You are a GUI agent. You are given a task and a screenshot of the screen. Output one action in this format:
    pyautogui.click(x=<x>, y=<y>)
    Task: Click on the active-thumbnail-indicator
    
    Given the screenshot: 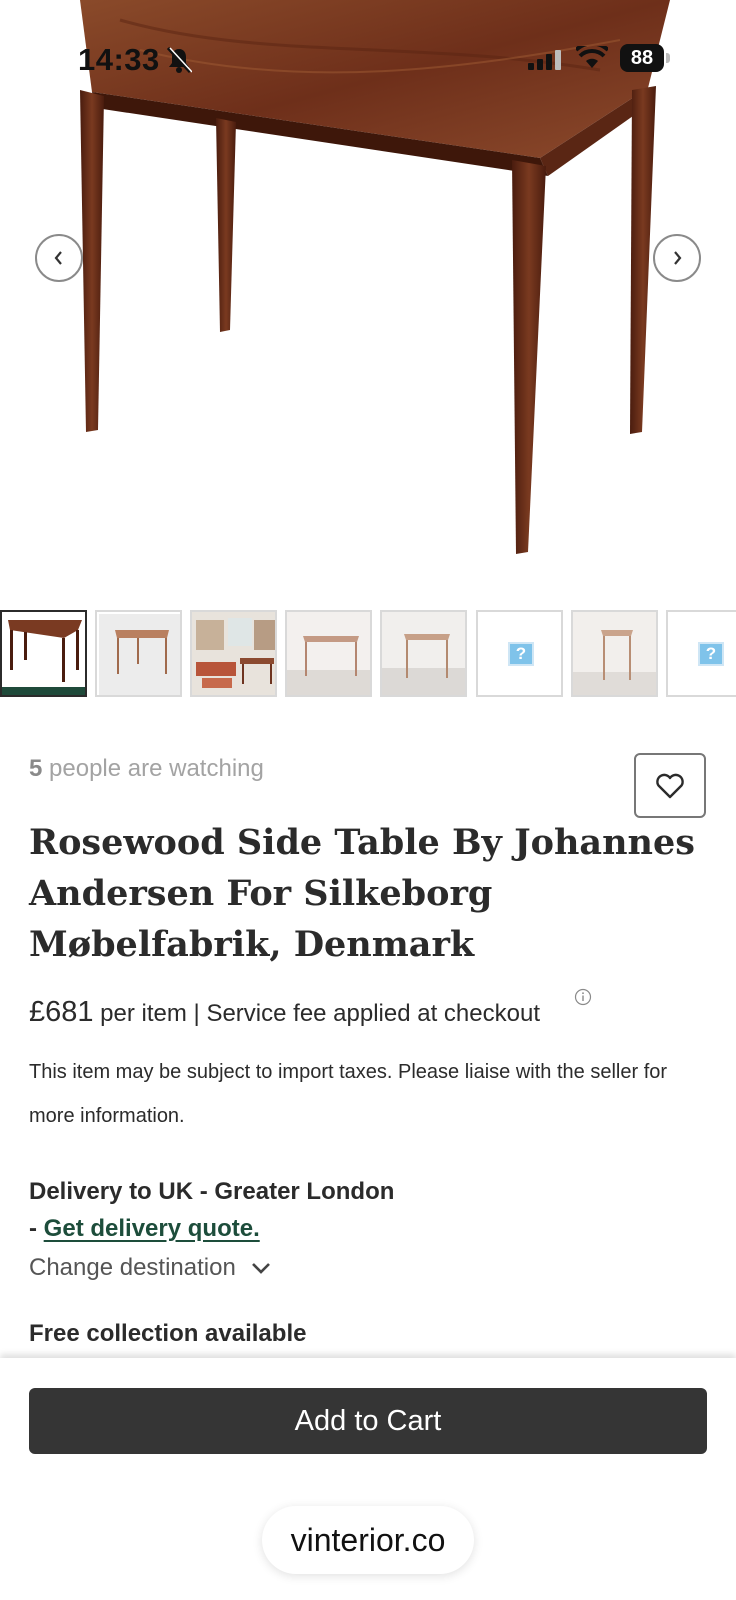 What is the action you would take?
    pyautogui.click(x=43, y=691)
    